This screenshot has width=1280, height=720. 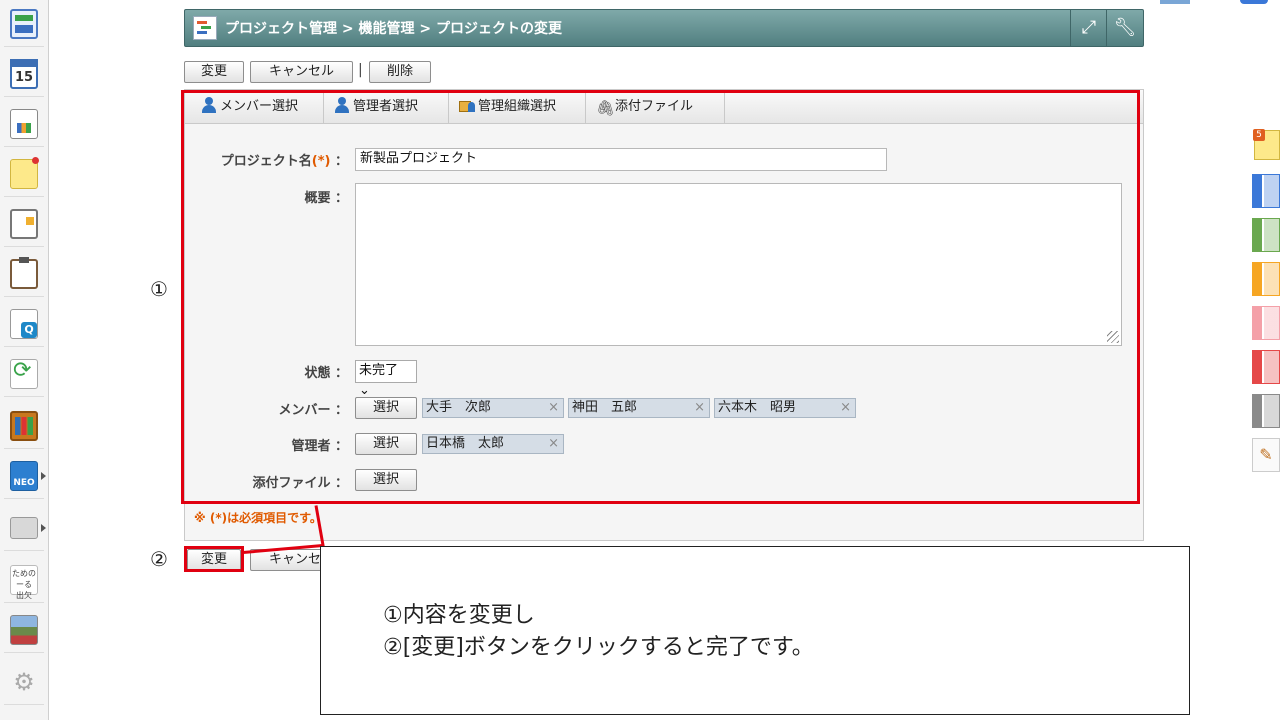 I want to click on required-note: ※ (*)は必須項目です。, so click(x=258, y=518).